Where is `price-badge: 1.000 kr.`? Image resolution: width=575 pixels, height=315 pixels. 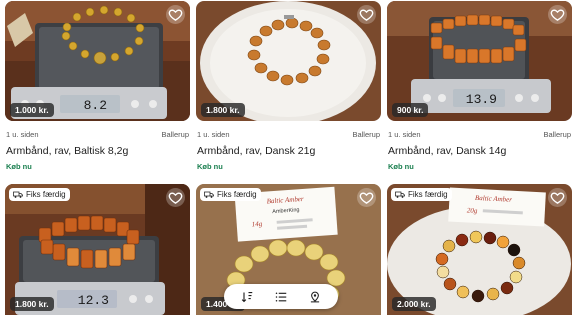 price-badge: 1.000 kr. is located at coordinates (32, 110).